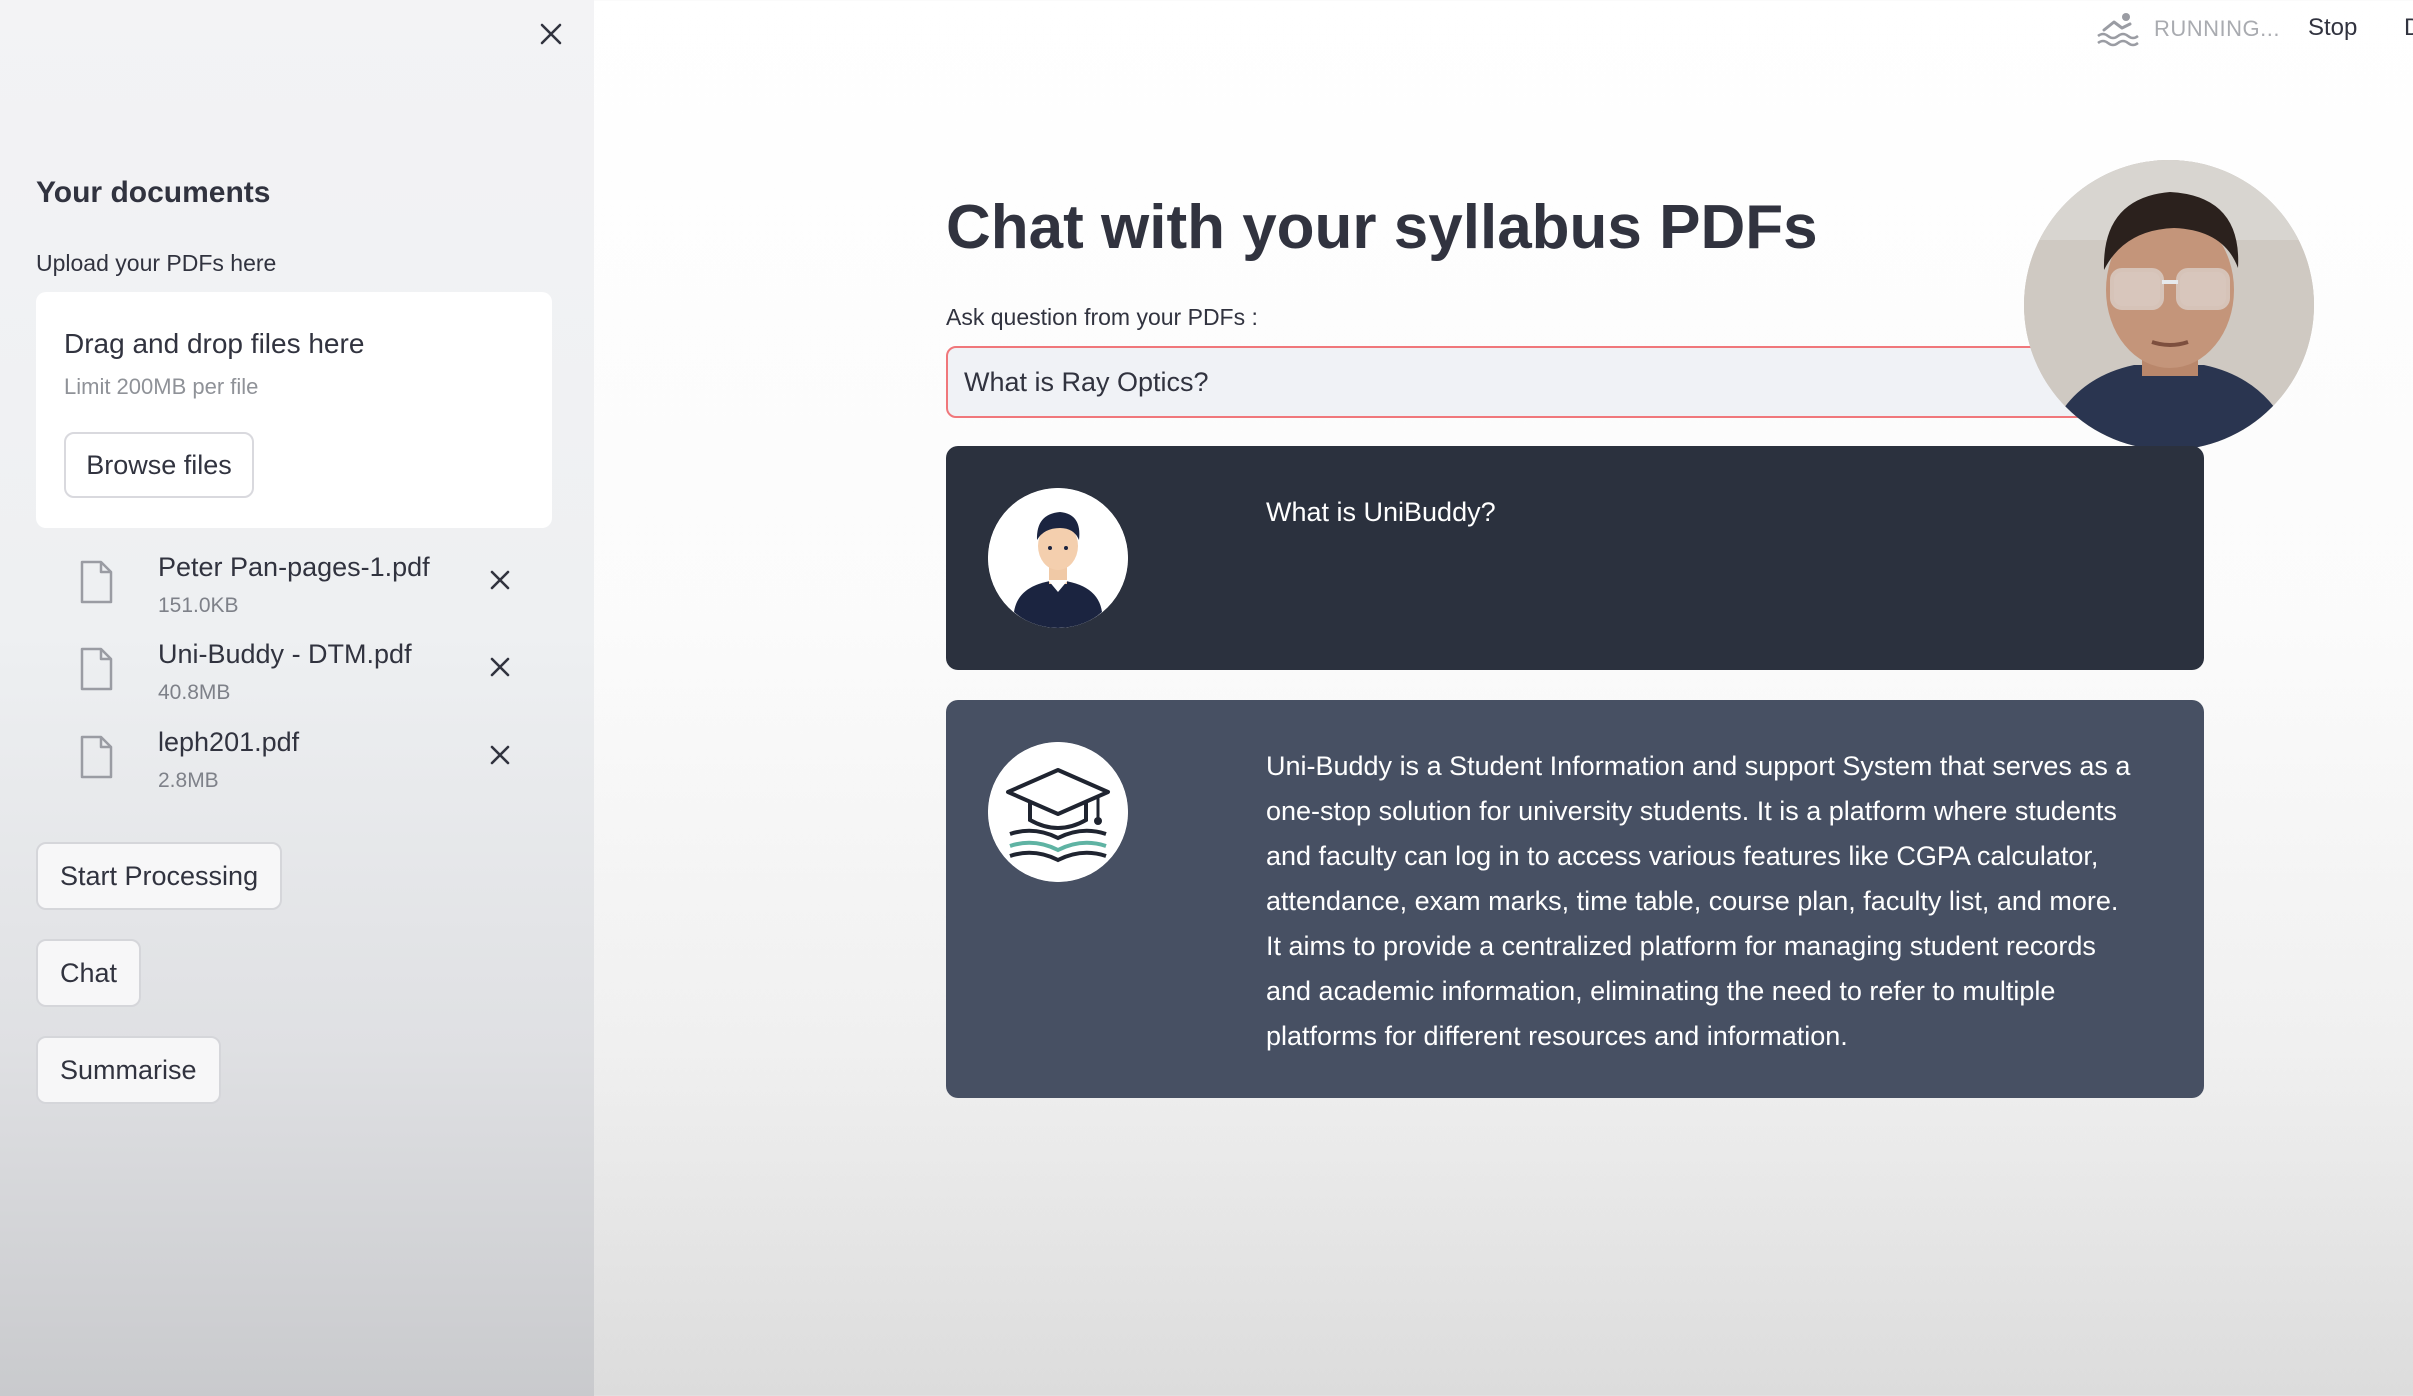 This screenshot has height=1396, width=2413. I want to click on file-name: Uni-Buddy - DTM.pdf, so click(285, 654).